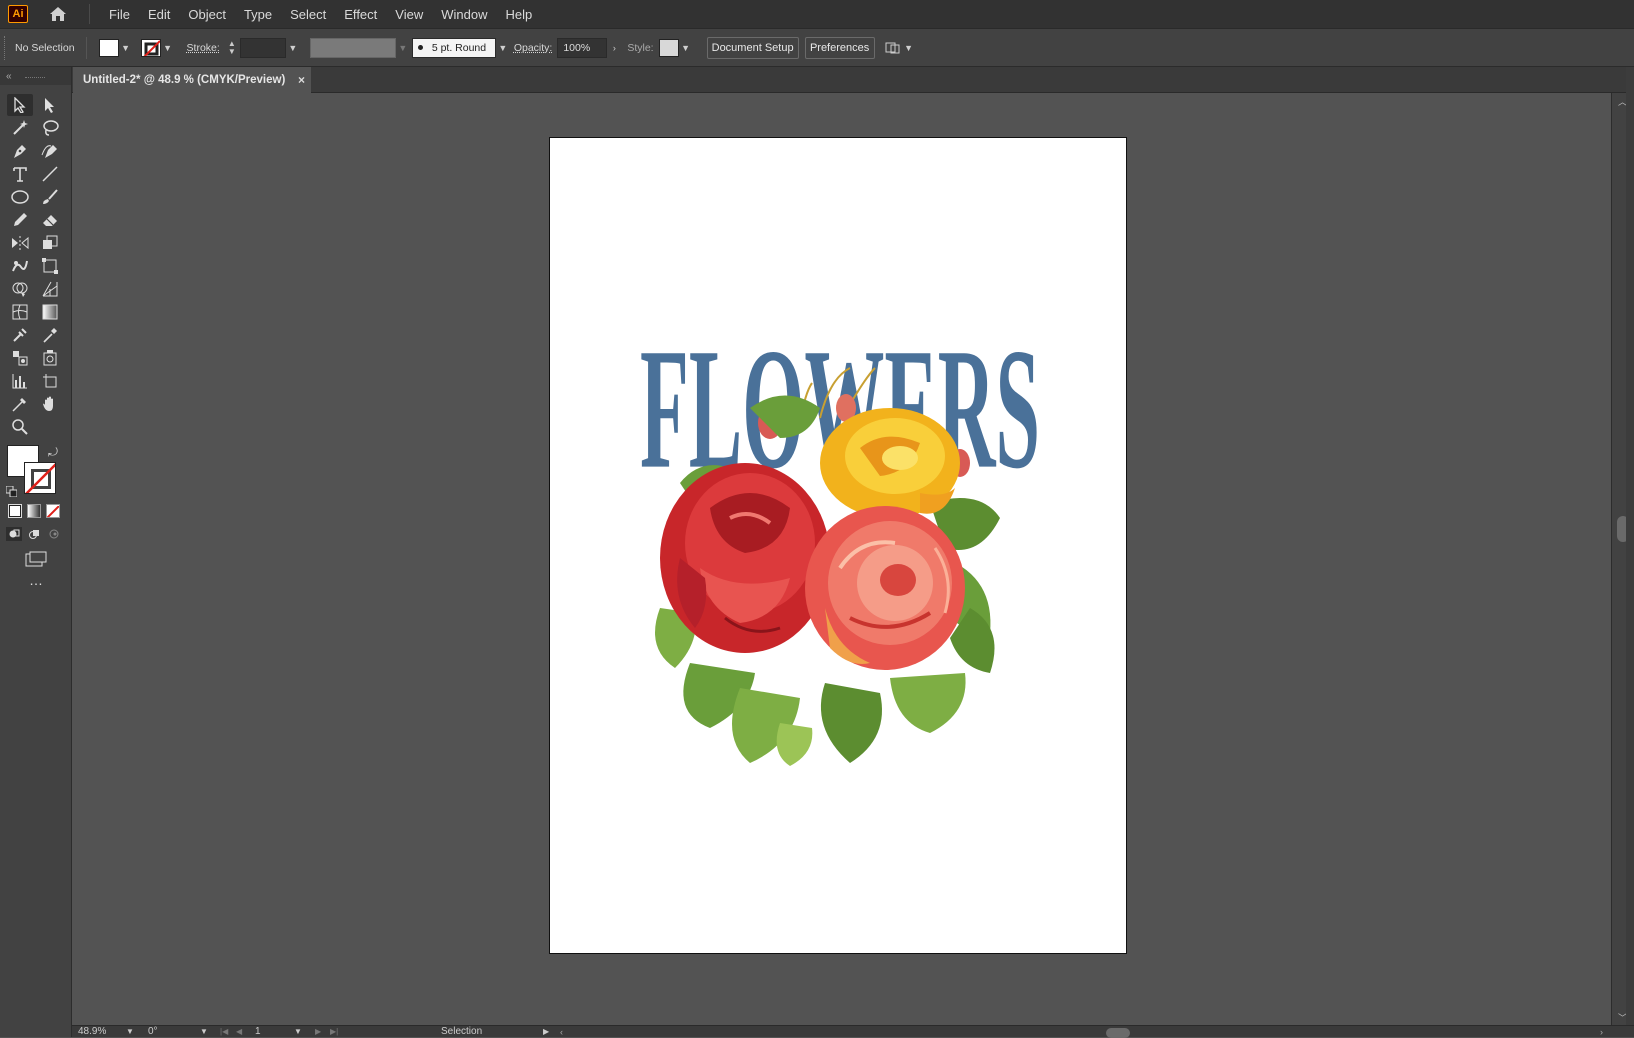 This screenshot has width=1634, height=1038. Describe the element at coordinates (203, 48) in the screenshot. I see `stroke-label: Stroke:` at that location.